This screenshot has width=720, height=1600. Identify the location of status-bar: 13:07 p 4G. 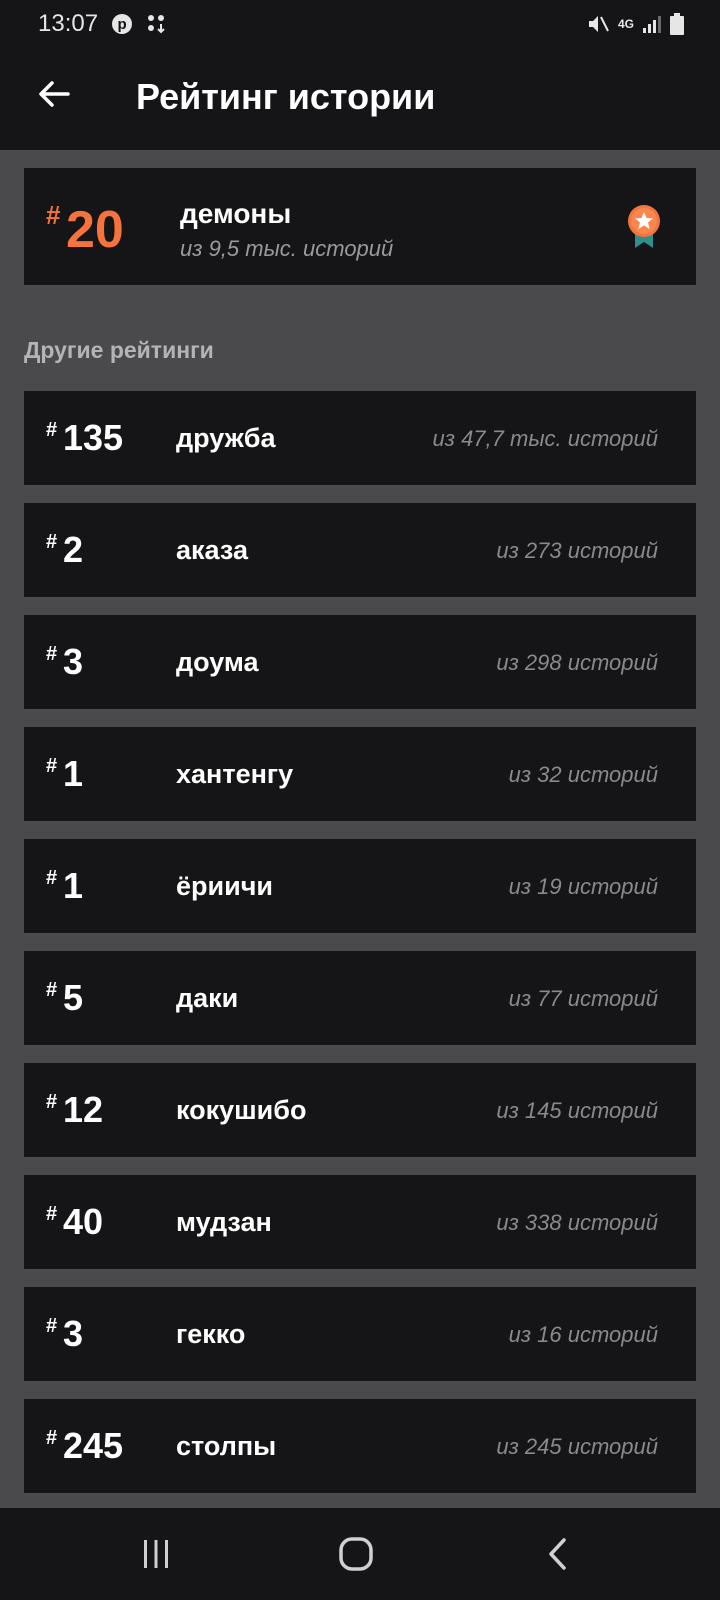
(360, 24).